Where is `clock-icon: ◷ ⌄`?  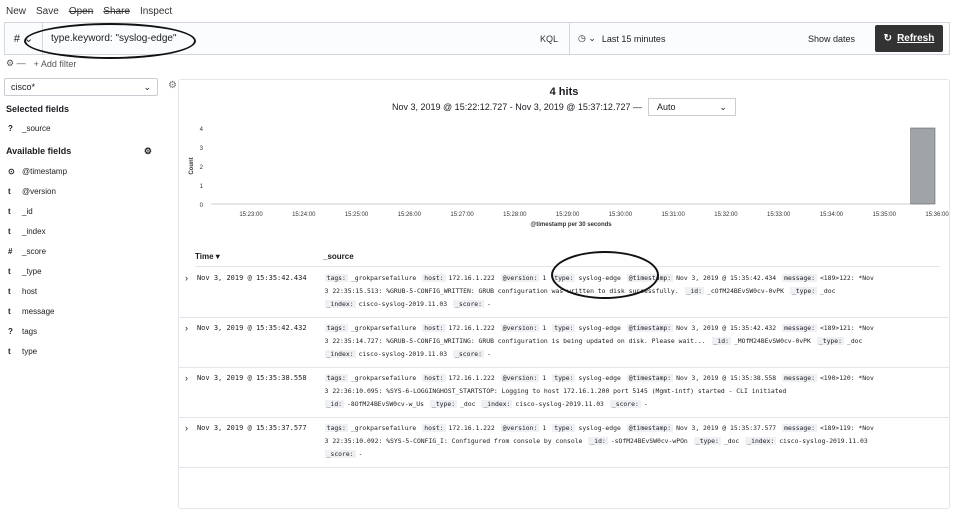
clock-icon: ◷ ⌄ is located at coordinates (587, 38).